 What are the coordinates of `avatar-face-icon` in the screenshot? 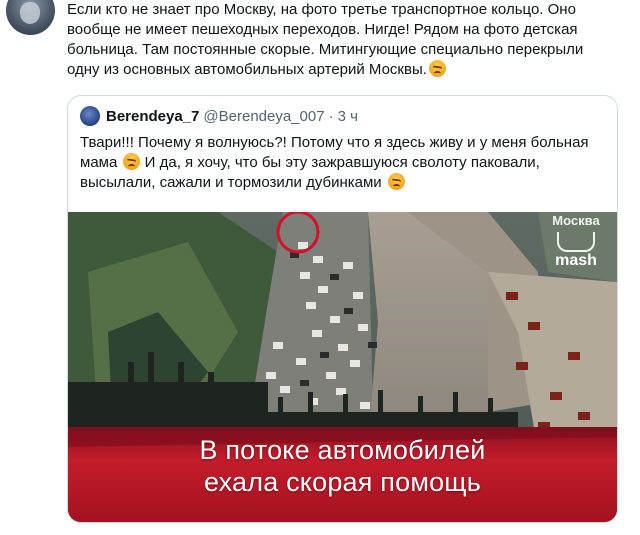 It's located at (30, 13).